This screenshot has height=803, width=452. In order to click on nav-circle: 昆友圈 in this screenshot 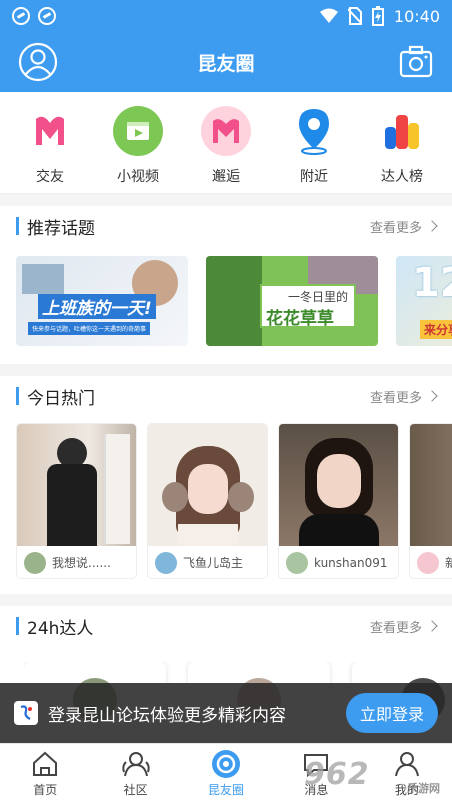, I will do `click(226, 773)`.